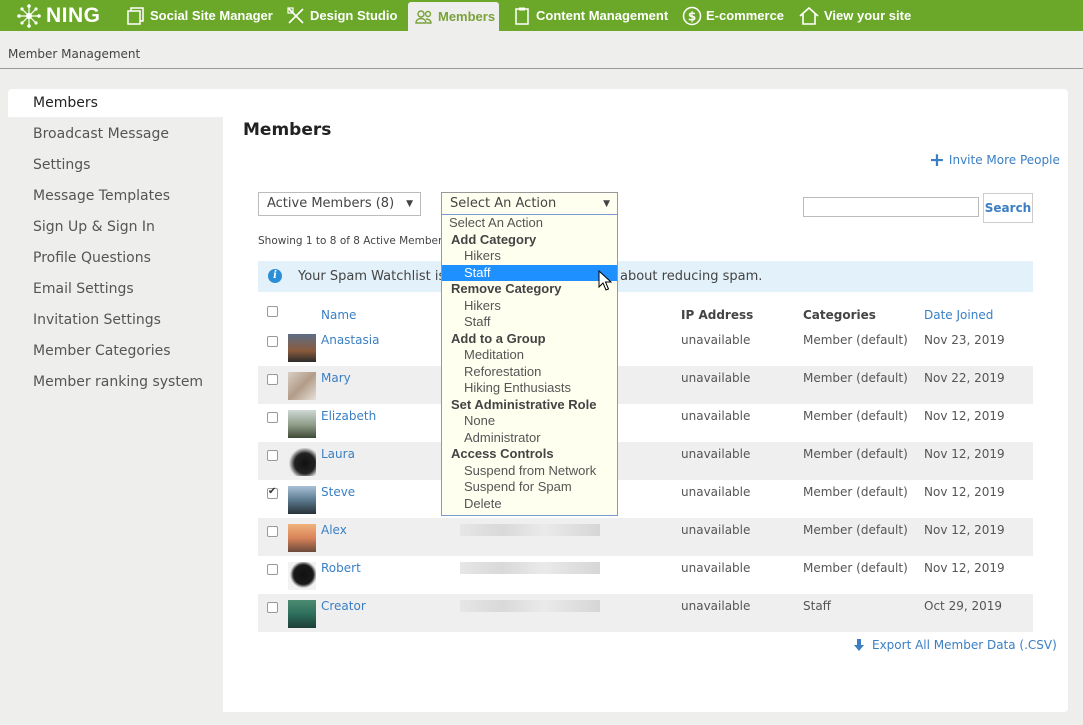  Describe the element at coordinates (964, 340) in the screenshot. I see `date-joined: Nov 23, 2019` at that location.